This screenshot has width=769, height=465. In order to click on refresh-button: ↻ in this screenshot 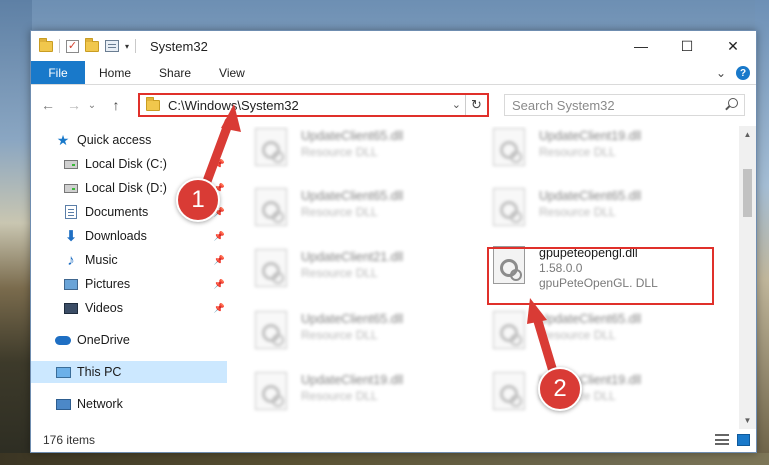, I will do `click(476, 105)`.